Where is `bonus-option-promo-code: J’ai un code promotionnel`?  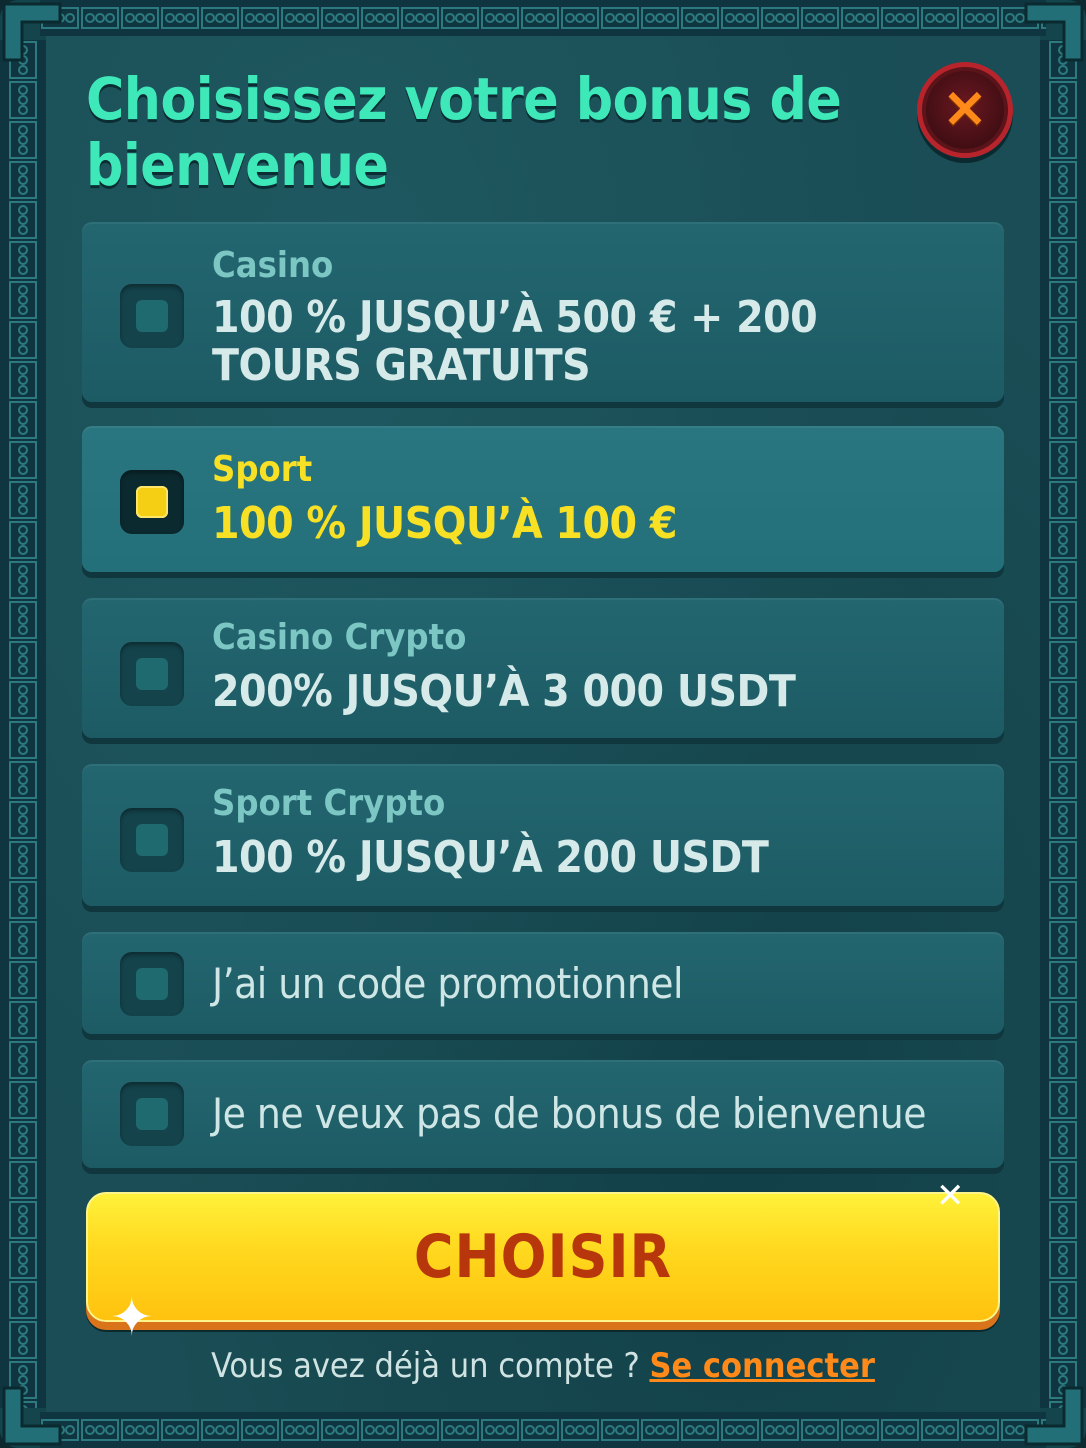 bonus-option-promo-code: J’ai un code promotionnel is located at coordinates (543, 983).